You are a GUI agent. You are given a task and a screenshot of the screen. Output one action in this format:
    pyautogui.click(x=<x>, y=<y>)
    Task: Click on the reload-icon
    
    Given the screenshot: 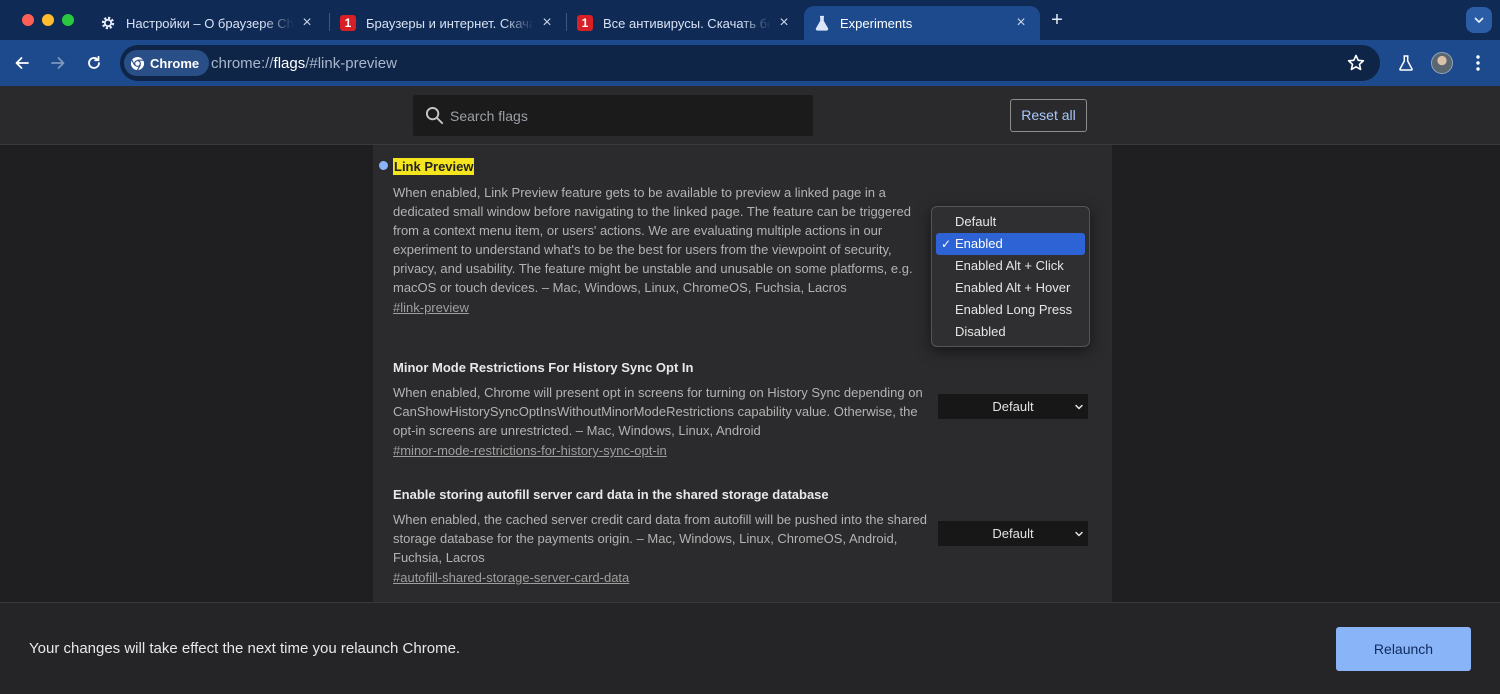 What is the action you would take?
    pyautogui.click(x=94, y=62)
    